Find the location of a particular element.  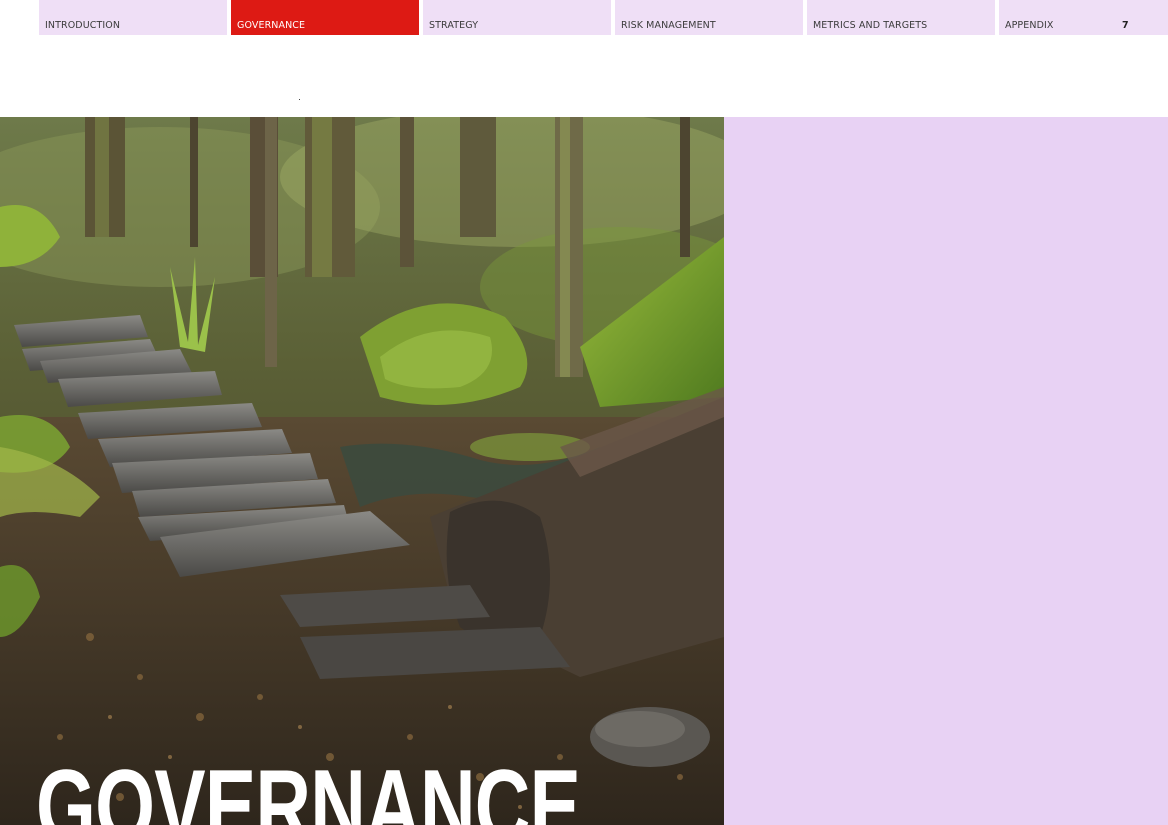

tab-label: RISK MANAGEMENT is located at coordinates (668, 25).